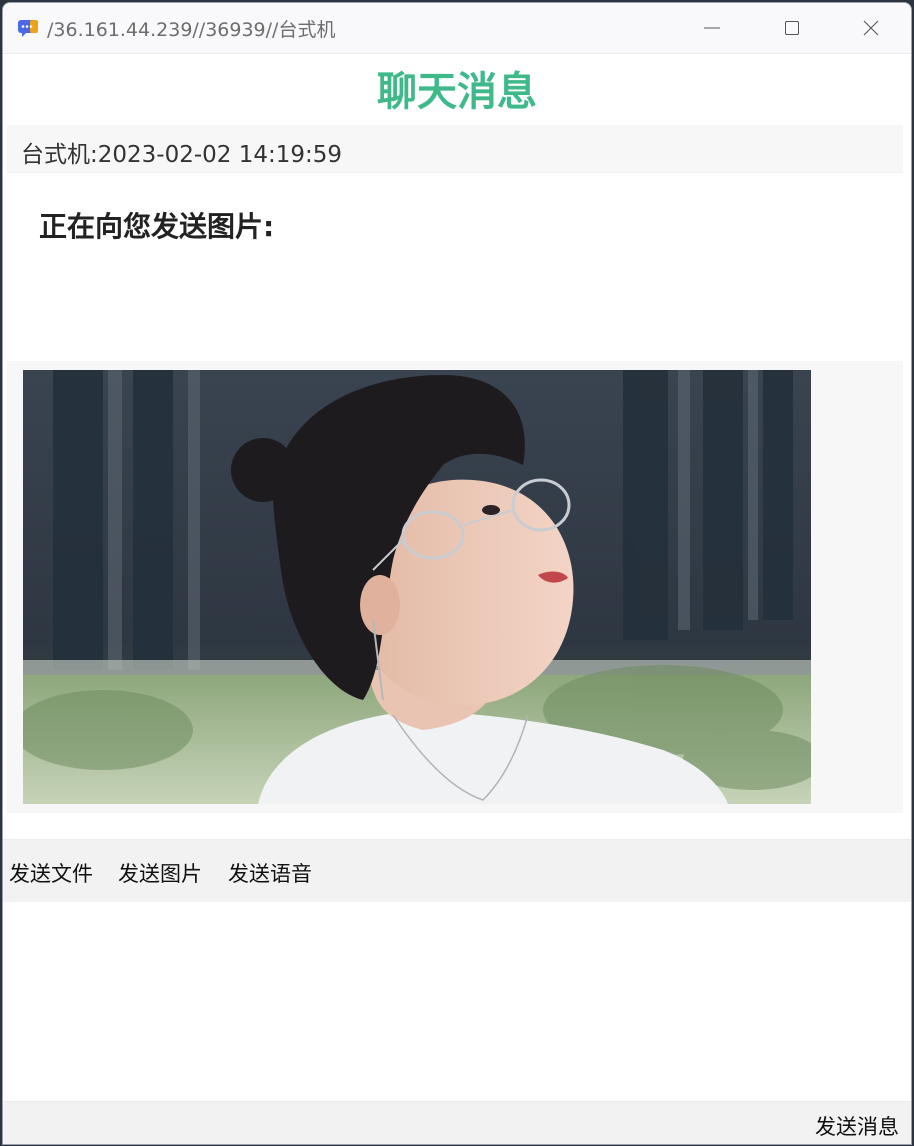 Image resolution: width=914 pixels, height=1146 pixels. I want to click on maximize-icon, so click(792, 28).